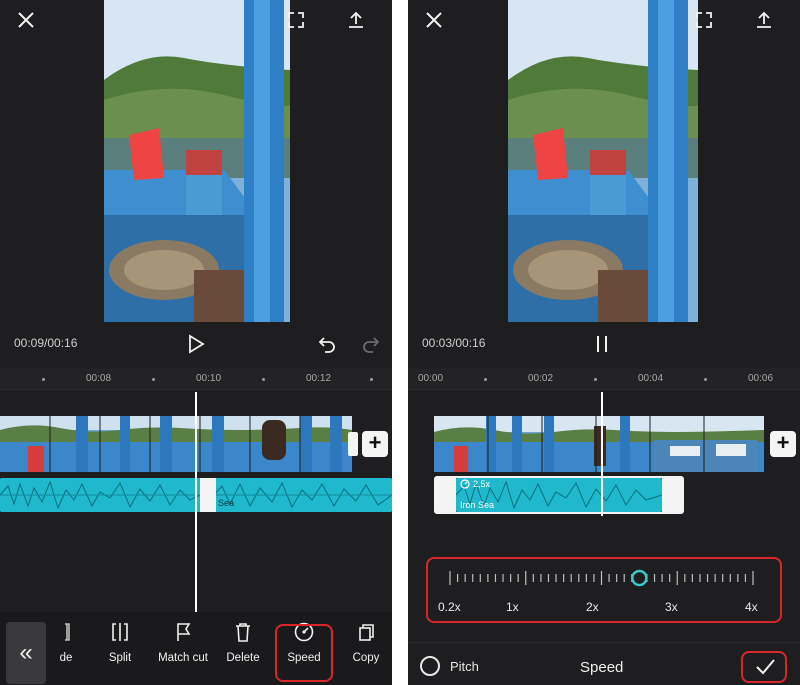 The image size is (800, 685). What do you see at coordinates (604, 379) in the screenshot?
I see `timeline-ruler: 00:00 00:02 00:04 00:06` at bounding box center [604, 379].